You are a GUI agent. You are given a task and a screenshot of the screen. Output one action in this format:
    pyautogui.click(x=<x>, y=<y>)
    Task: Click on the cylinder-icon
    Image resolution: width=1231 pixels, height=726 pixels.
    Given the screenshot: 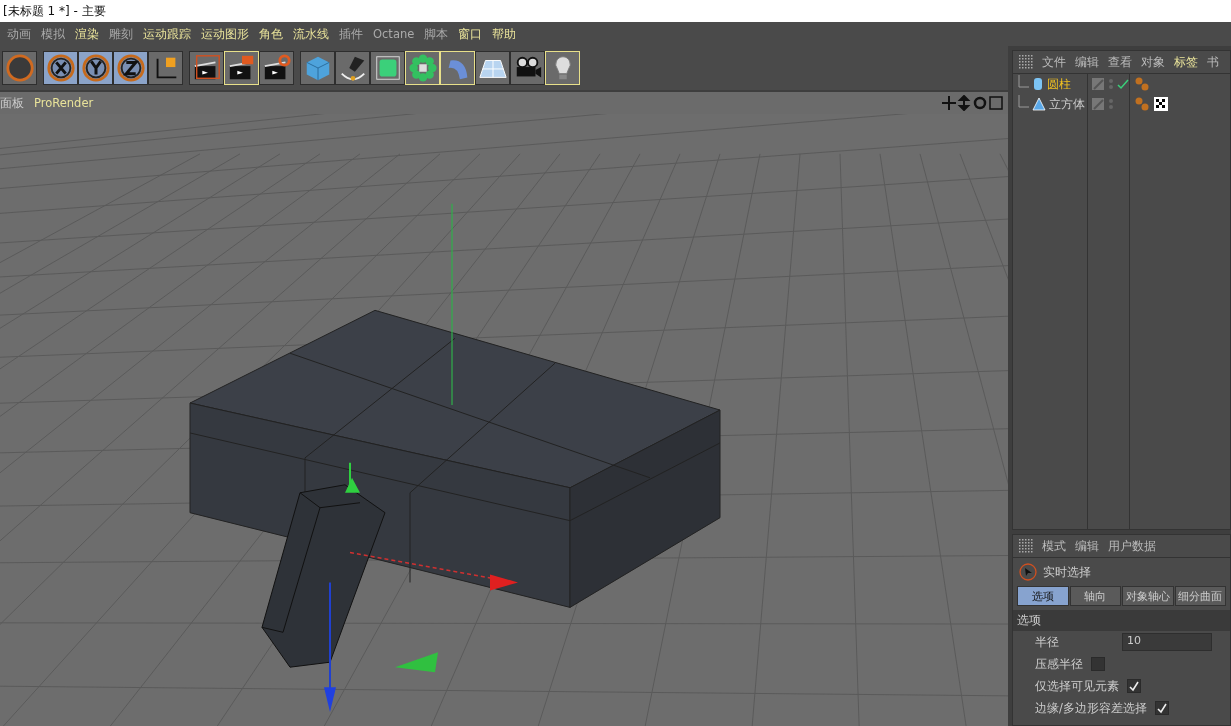 What is the action you would take?
    pyautogui.click(x=1038, y=84)
    